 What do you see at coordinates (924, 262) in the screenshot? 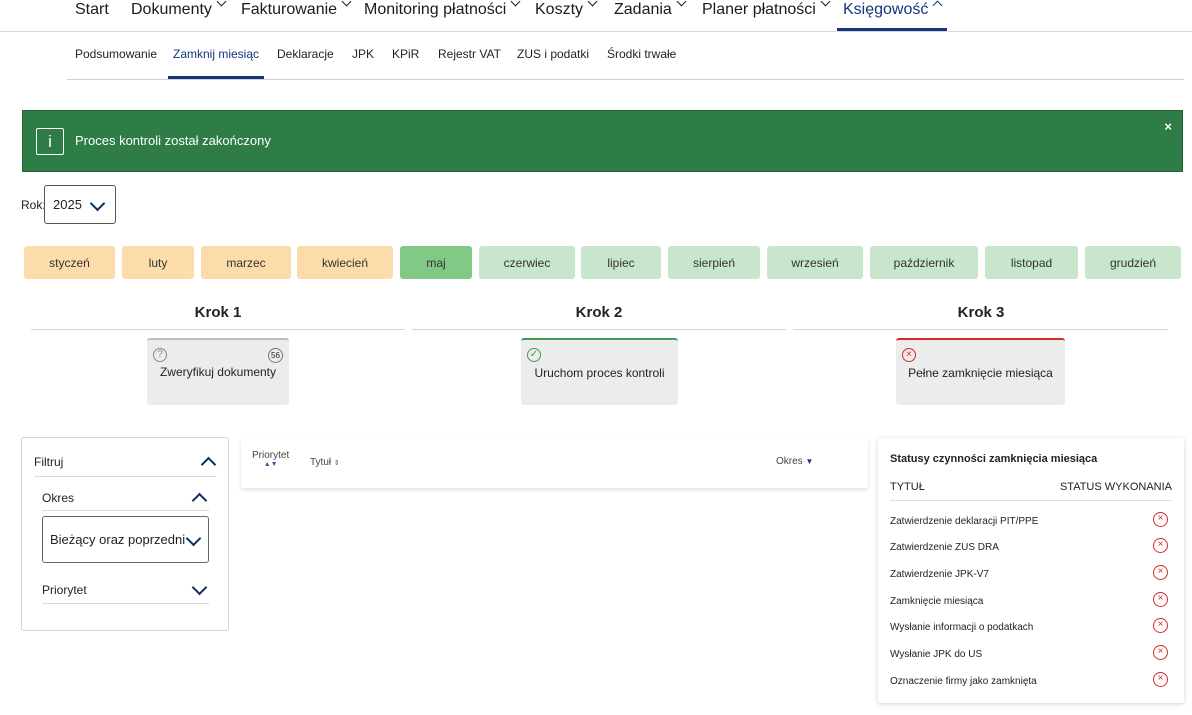
I see `month-pazdziernik: październik` at bounding box center [924, 262].